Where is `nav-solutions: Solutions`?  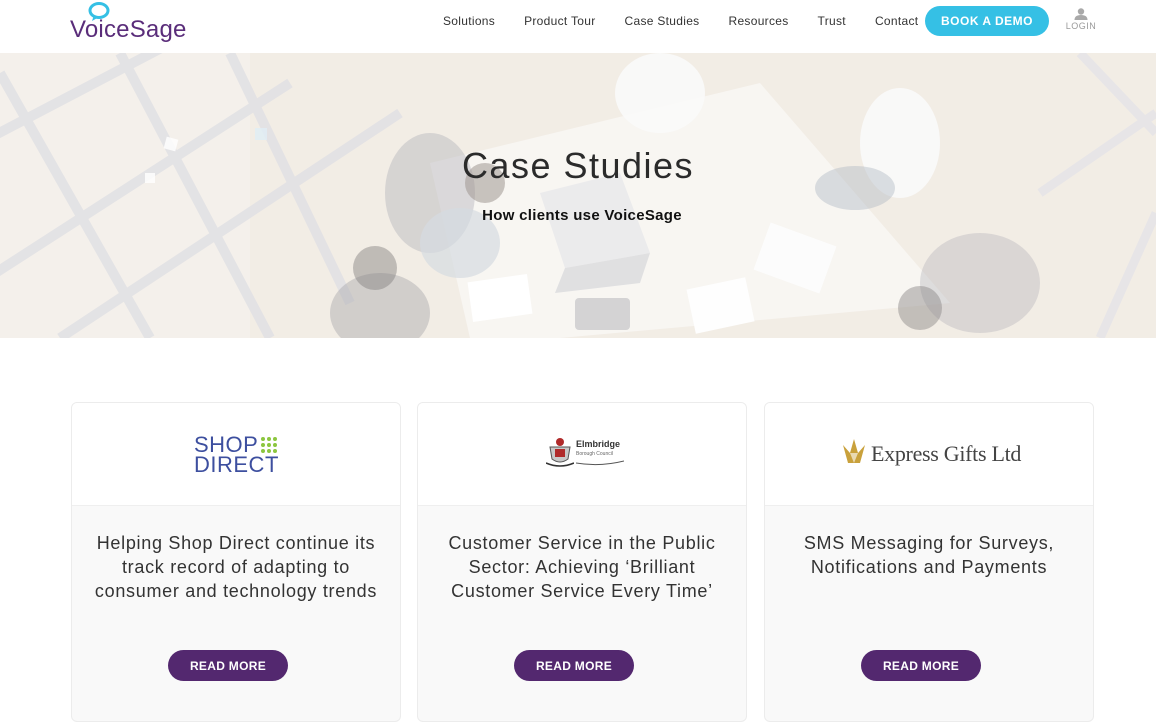 nav-solutions: Solutions is located at coordinates (469, 21).